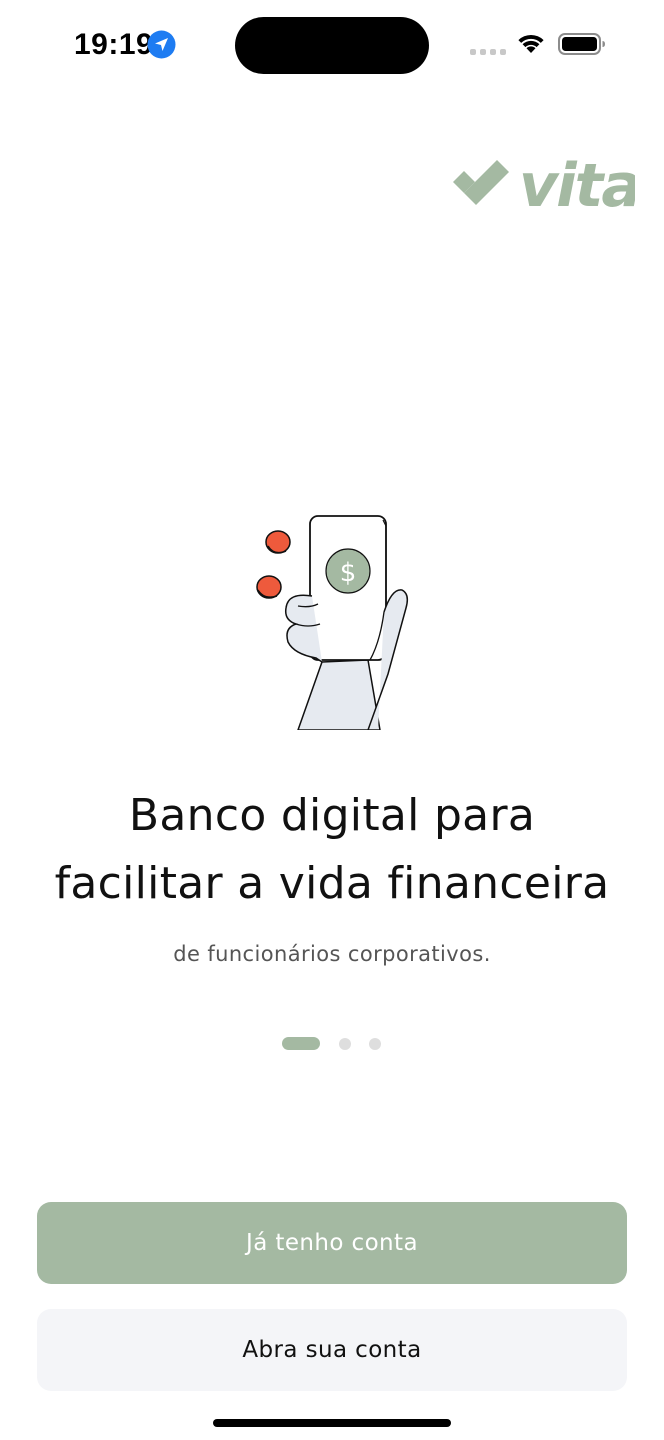  What do you see at coordinates (332, 1423) in the screenshot?
I see `home-indicator` at bounding box center [332, 1423].